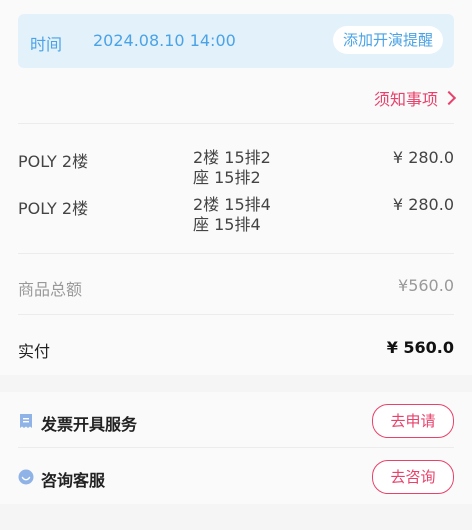  Describe the element at coordinates (34, 351) in the screenshot. I see `paid-label: 实付` at that location.